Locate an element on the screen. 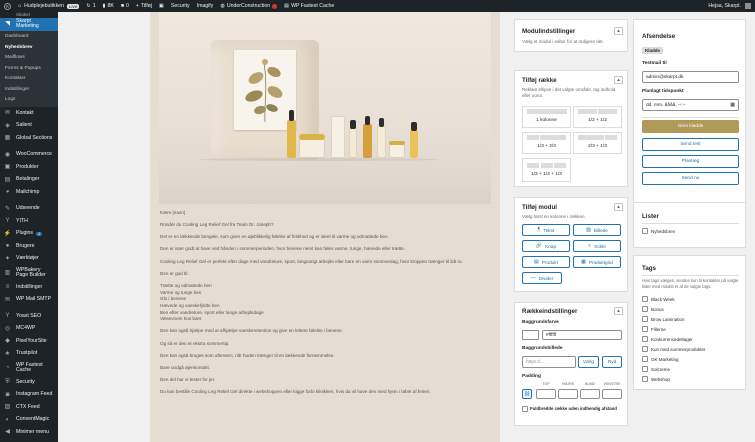  padding-right-input is located at coordinates (568, 394).